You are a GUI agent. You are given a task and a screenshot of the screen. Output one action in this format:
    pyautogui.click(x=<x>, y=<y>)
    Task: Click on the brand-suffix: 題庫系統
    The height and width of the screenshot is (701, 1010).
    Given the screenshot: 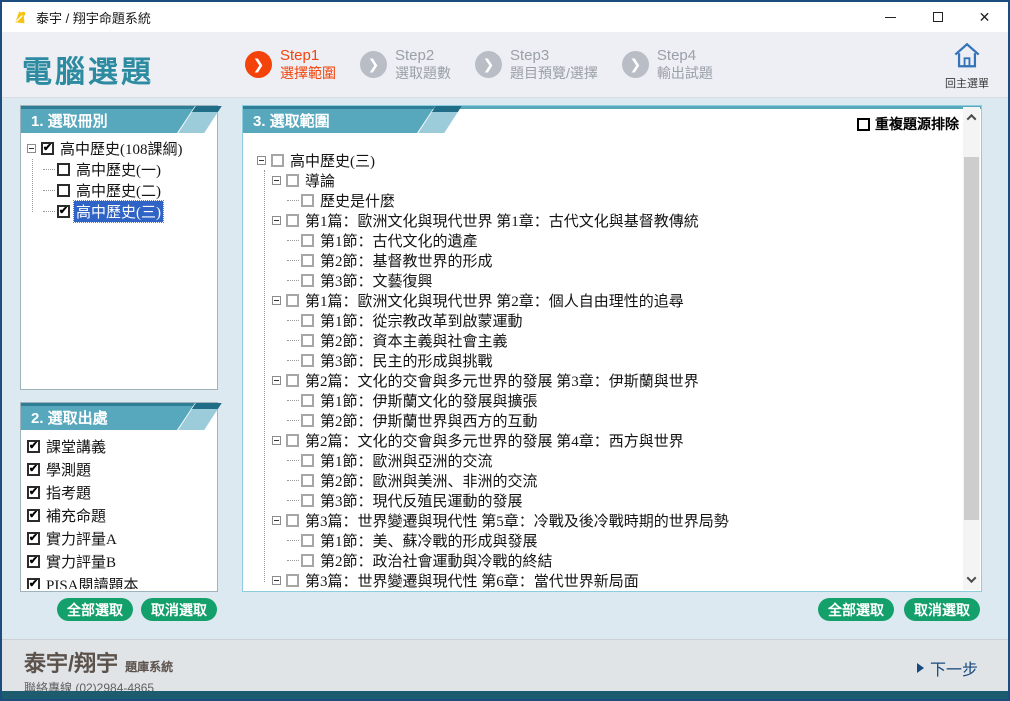 What is the action you would take?
    pyautogui.click(x=149, y=667)
    